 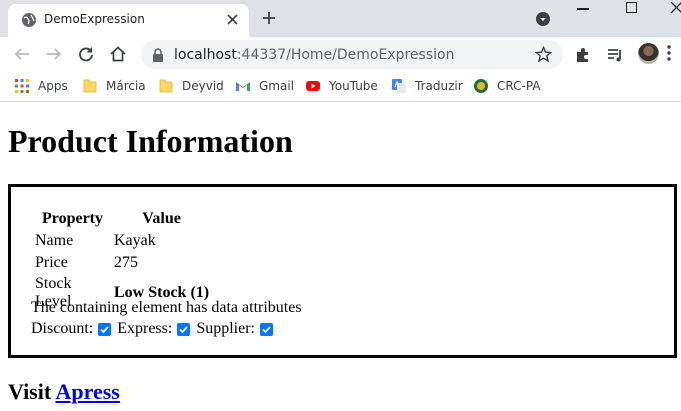 I want to click on express-label: Express:, so click(x=145, y=328).